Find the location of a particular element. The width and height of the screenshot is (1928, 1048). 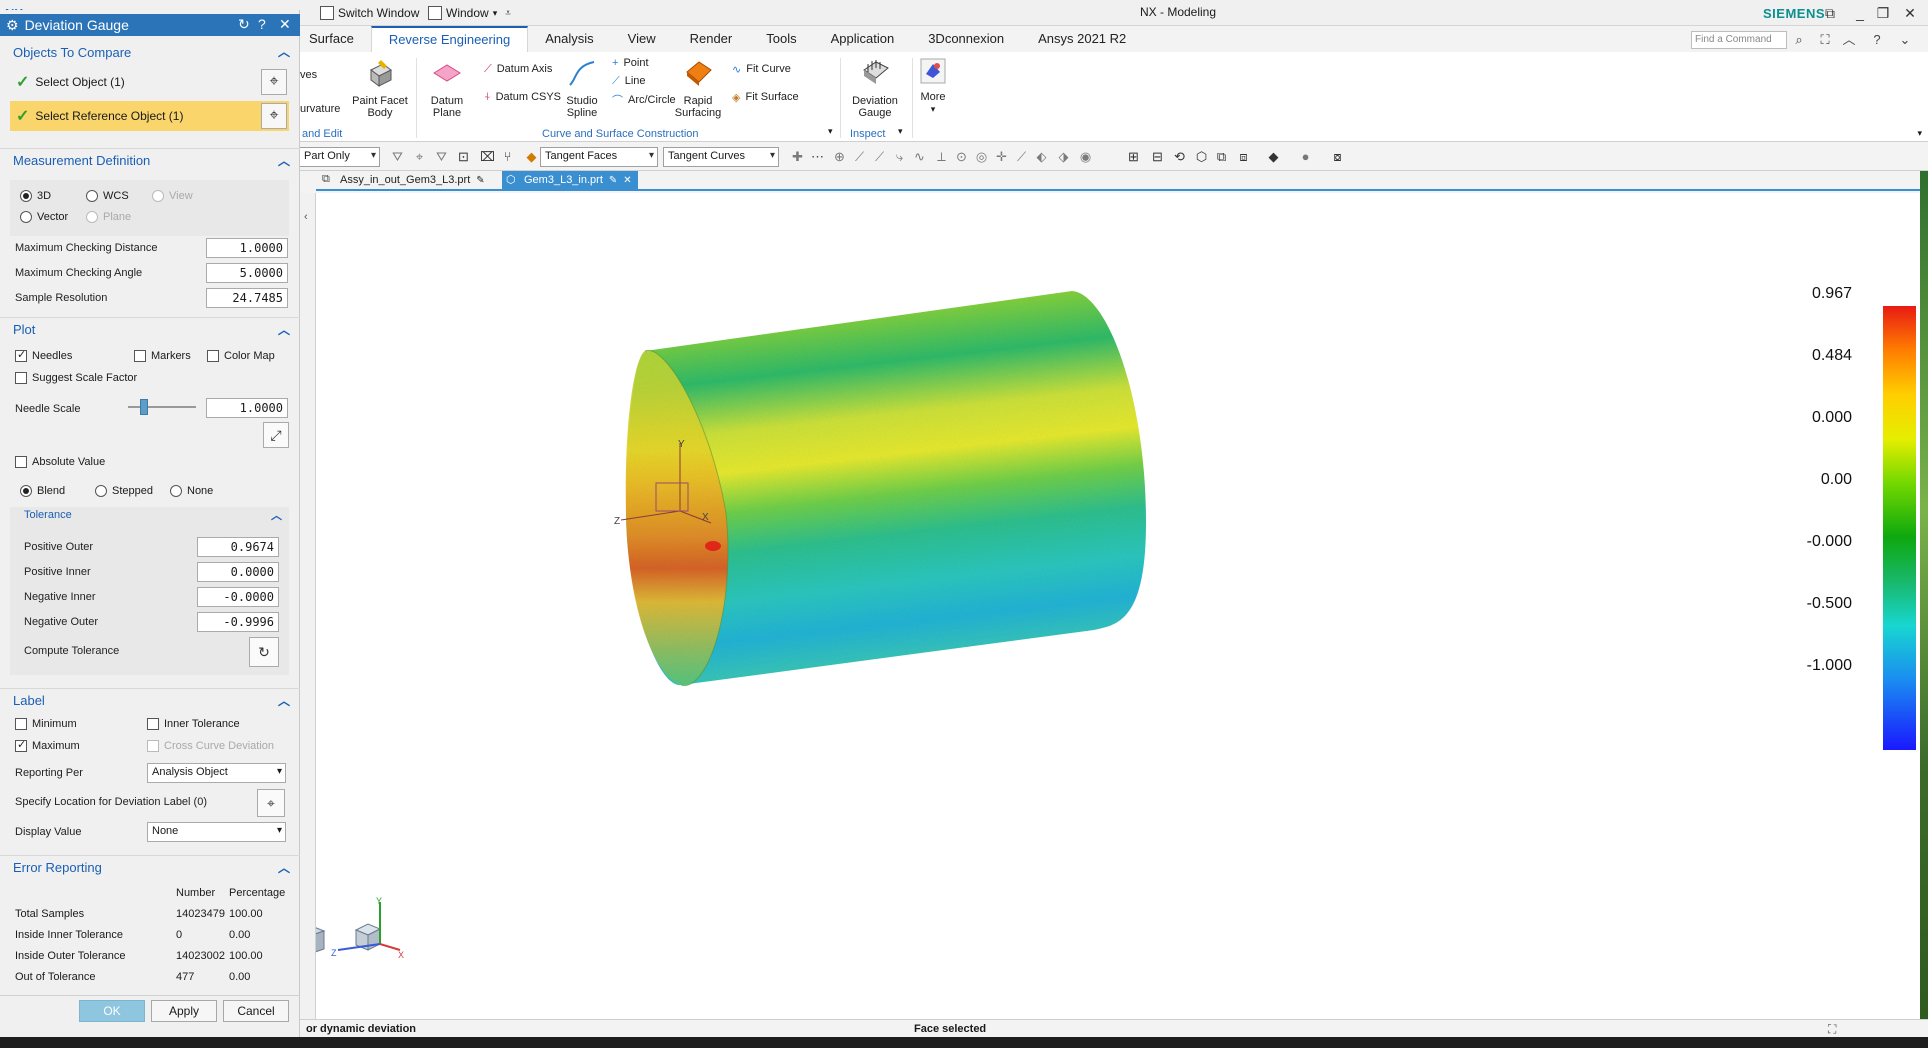

tab-view: View is located at coordinates (642, 39).